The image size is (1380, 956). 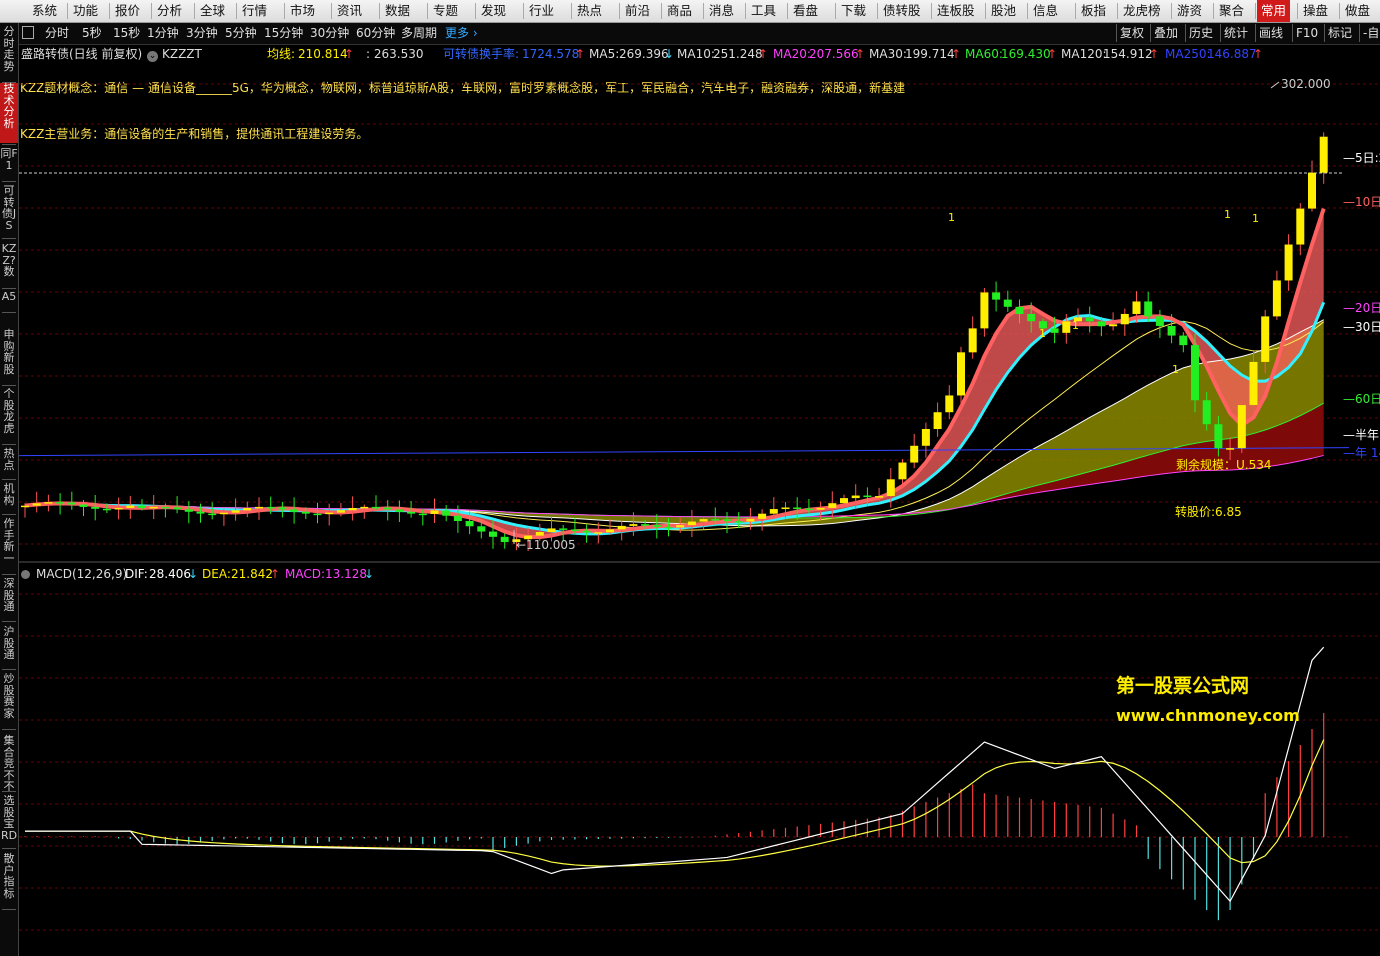 I want to click on menu-item: 板指, so click(x=1093, y=11).